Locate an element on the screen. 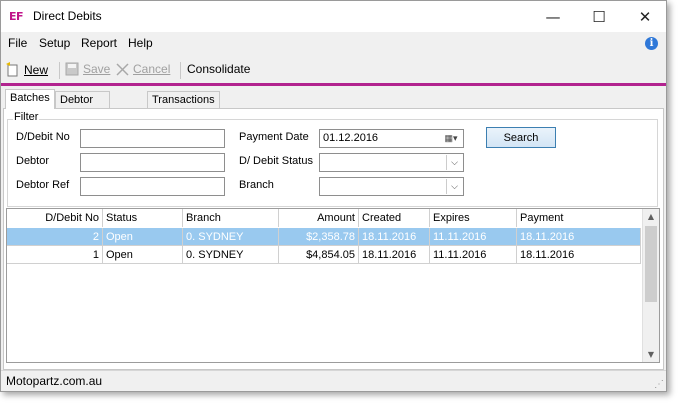 This screenshot has width=679, height=404. debtor-ref-label: Debtor Ref is located at coordinates (43, 185).